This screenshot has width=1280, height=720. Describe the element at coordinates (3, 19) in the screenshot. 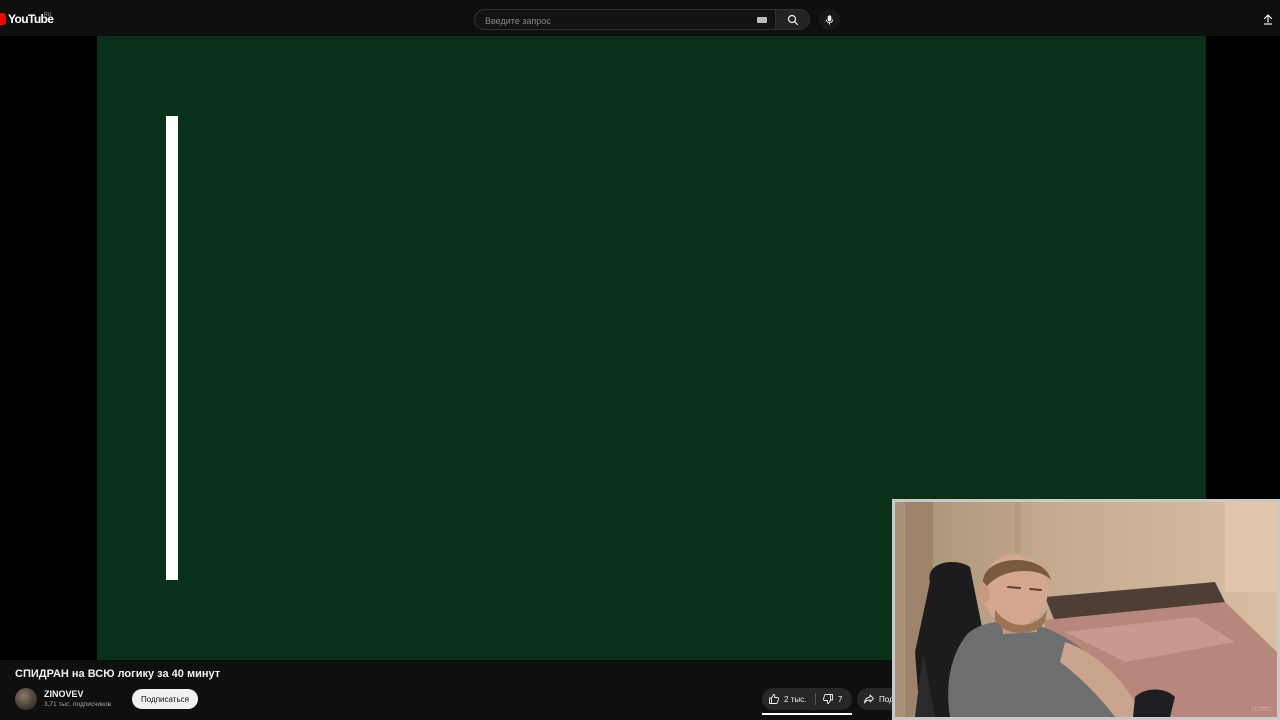

I see `youtube-play-icon` at that location.